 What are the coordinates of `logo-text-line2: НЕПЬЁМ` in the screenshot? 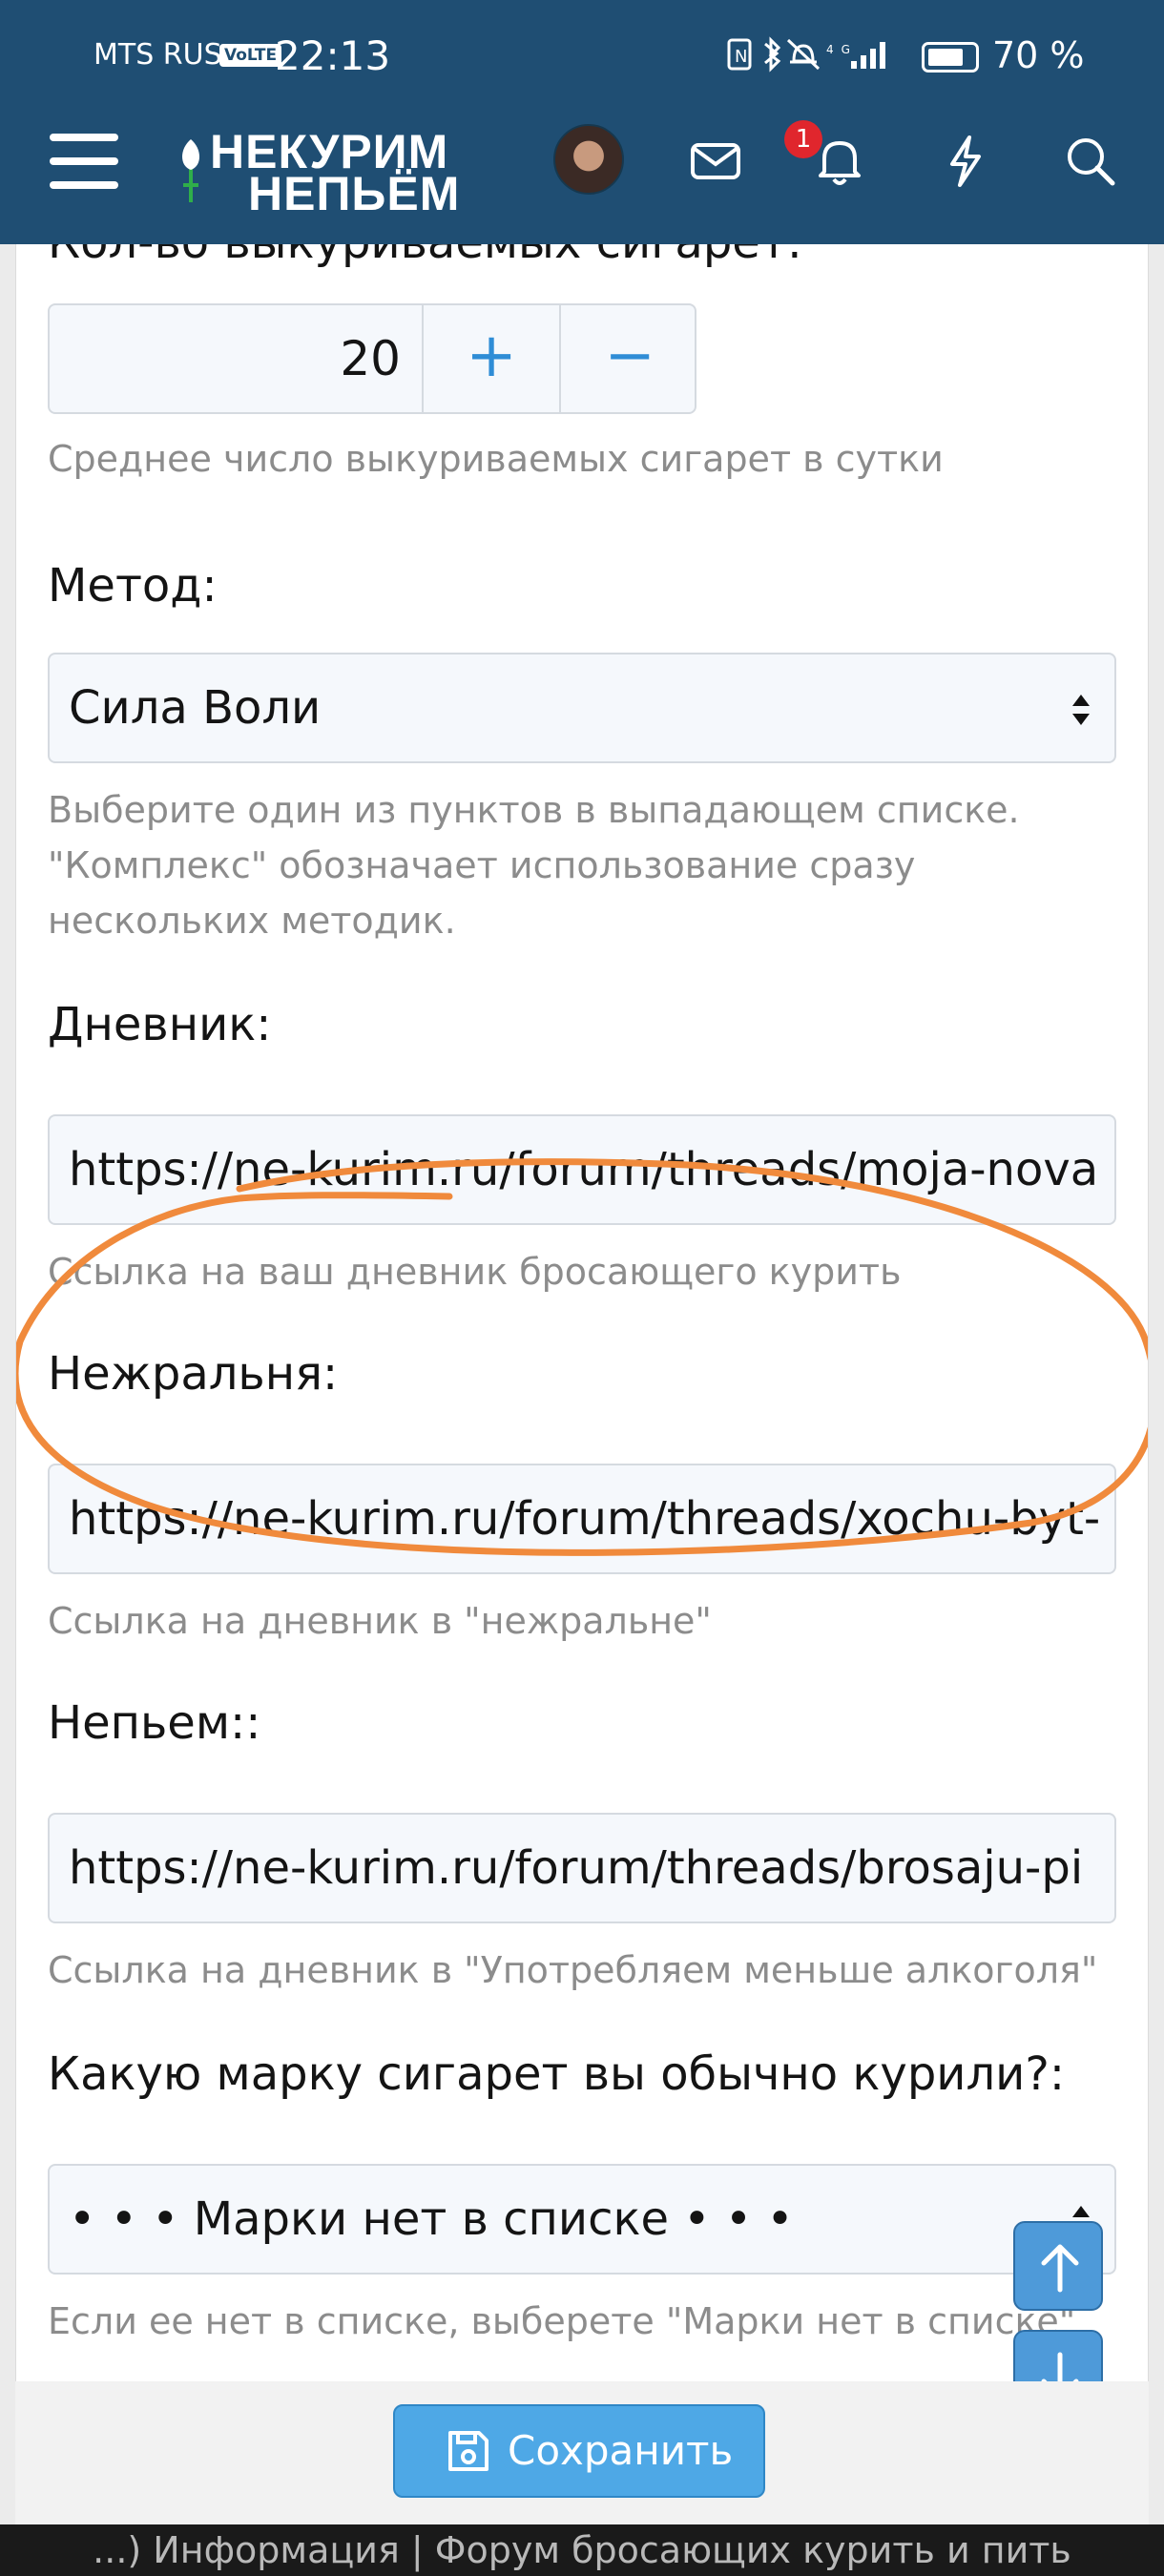 It's located at (354, 193).